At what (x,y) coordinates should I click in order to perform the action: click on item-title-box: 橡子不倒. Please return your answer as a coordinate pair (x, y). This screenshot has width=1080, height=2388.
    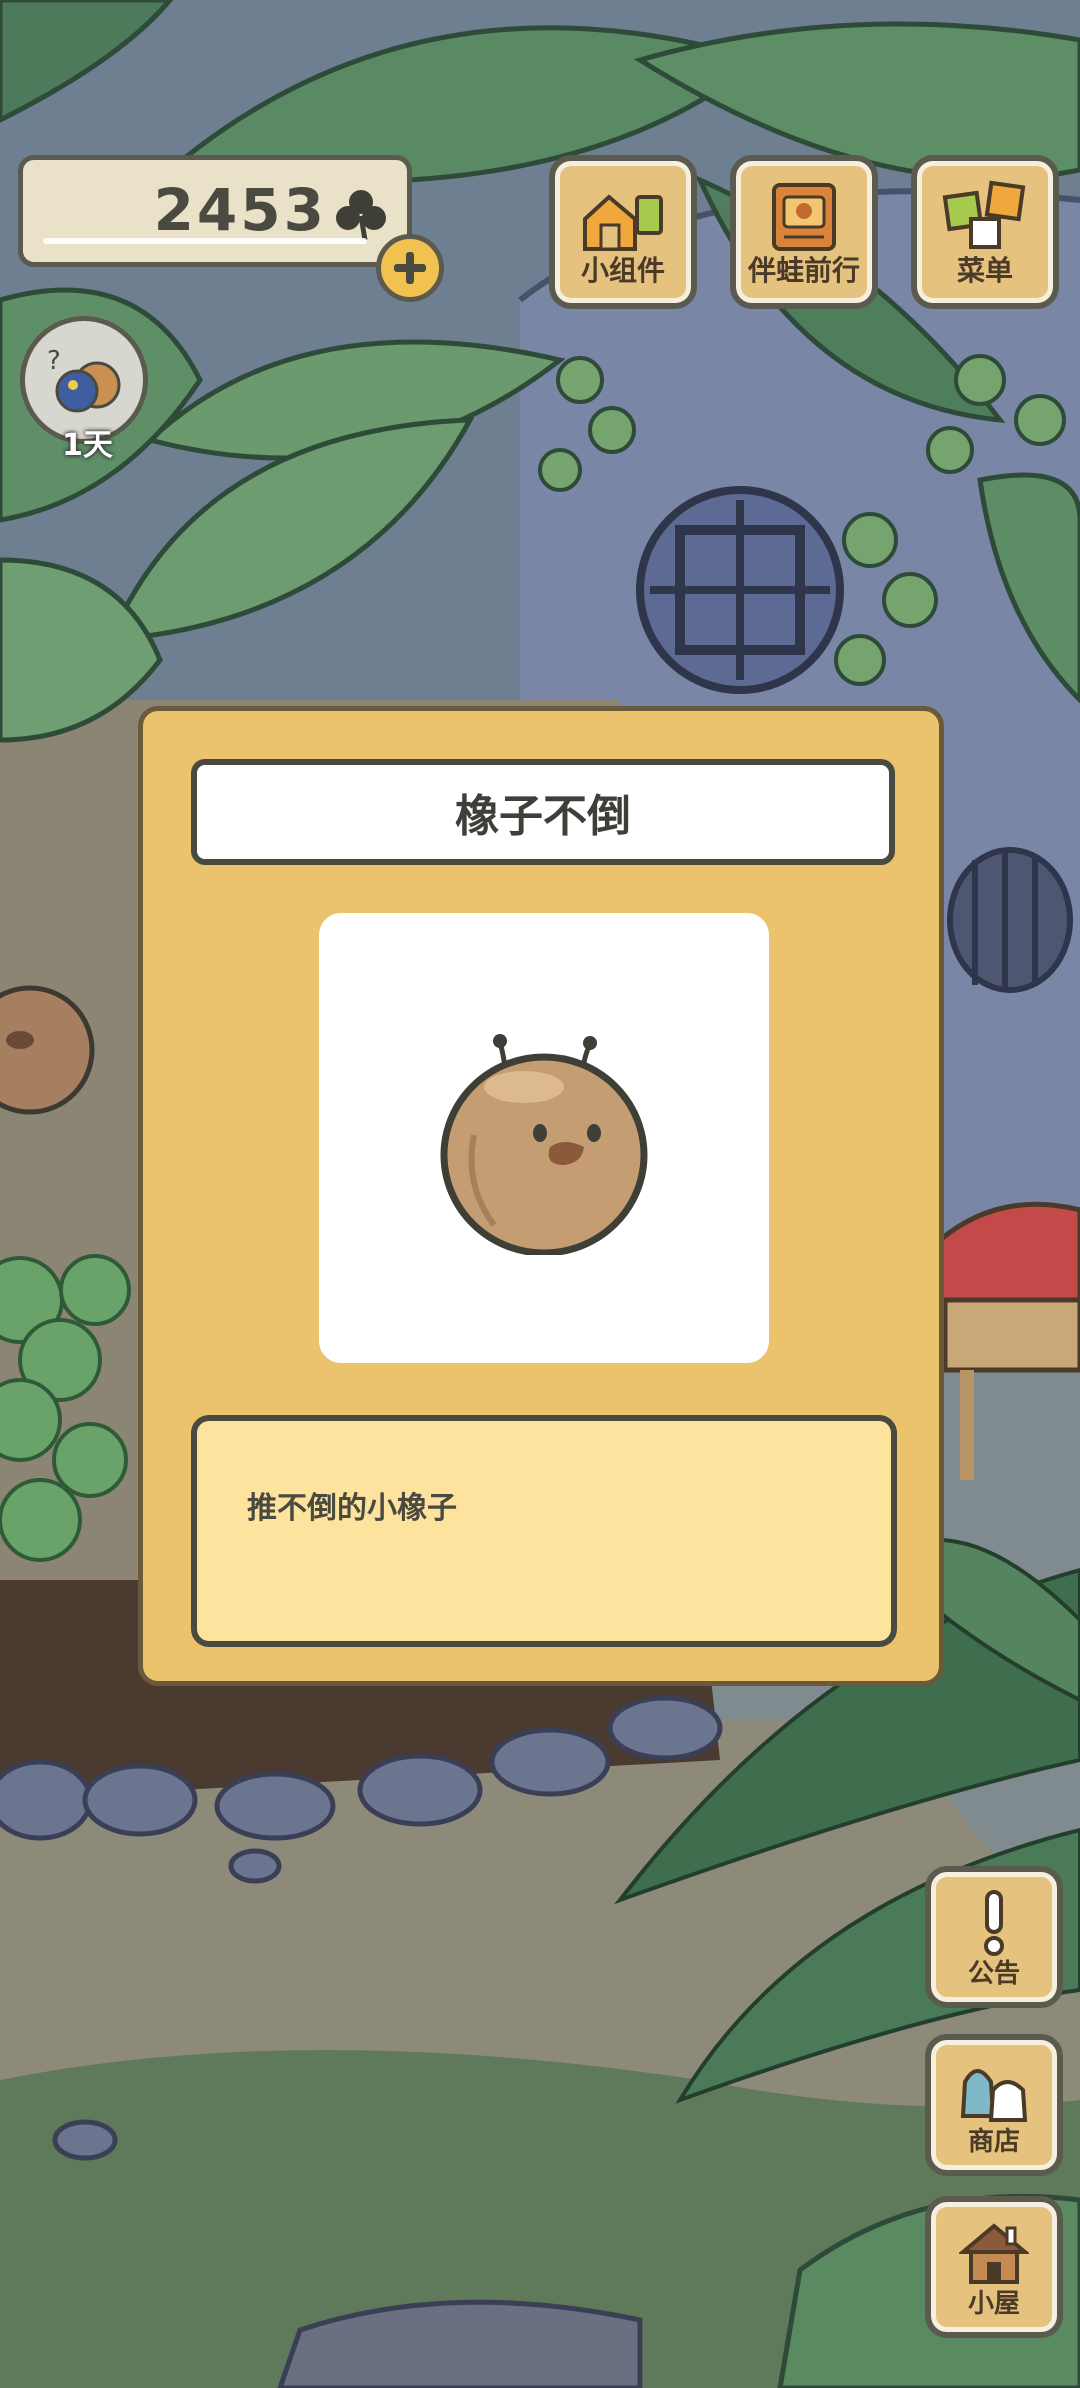
    Looking at the image, I should click on (543, 812).